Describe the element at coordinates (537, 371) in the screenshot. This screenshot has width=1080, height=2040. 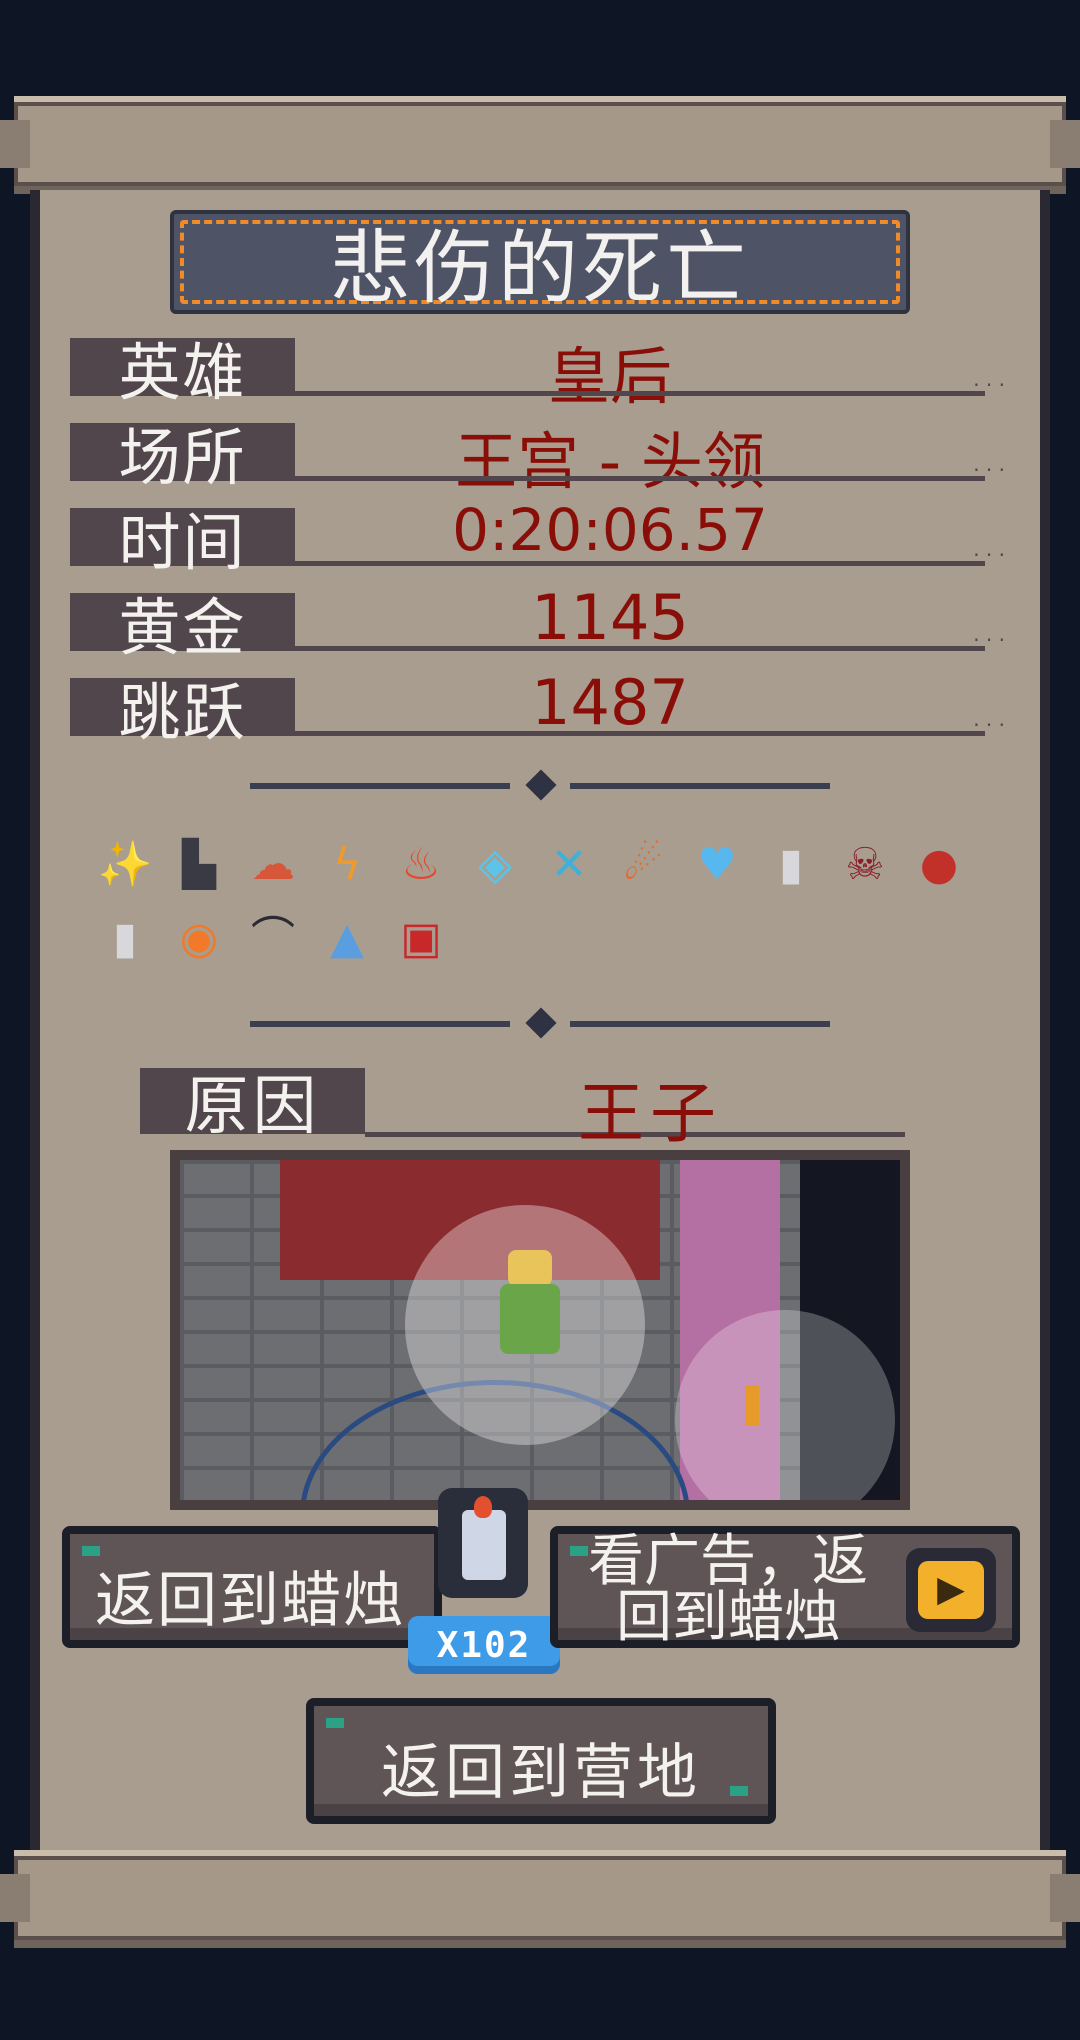
I see `stat-row-hero: 英雄 皇后` at that location.